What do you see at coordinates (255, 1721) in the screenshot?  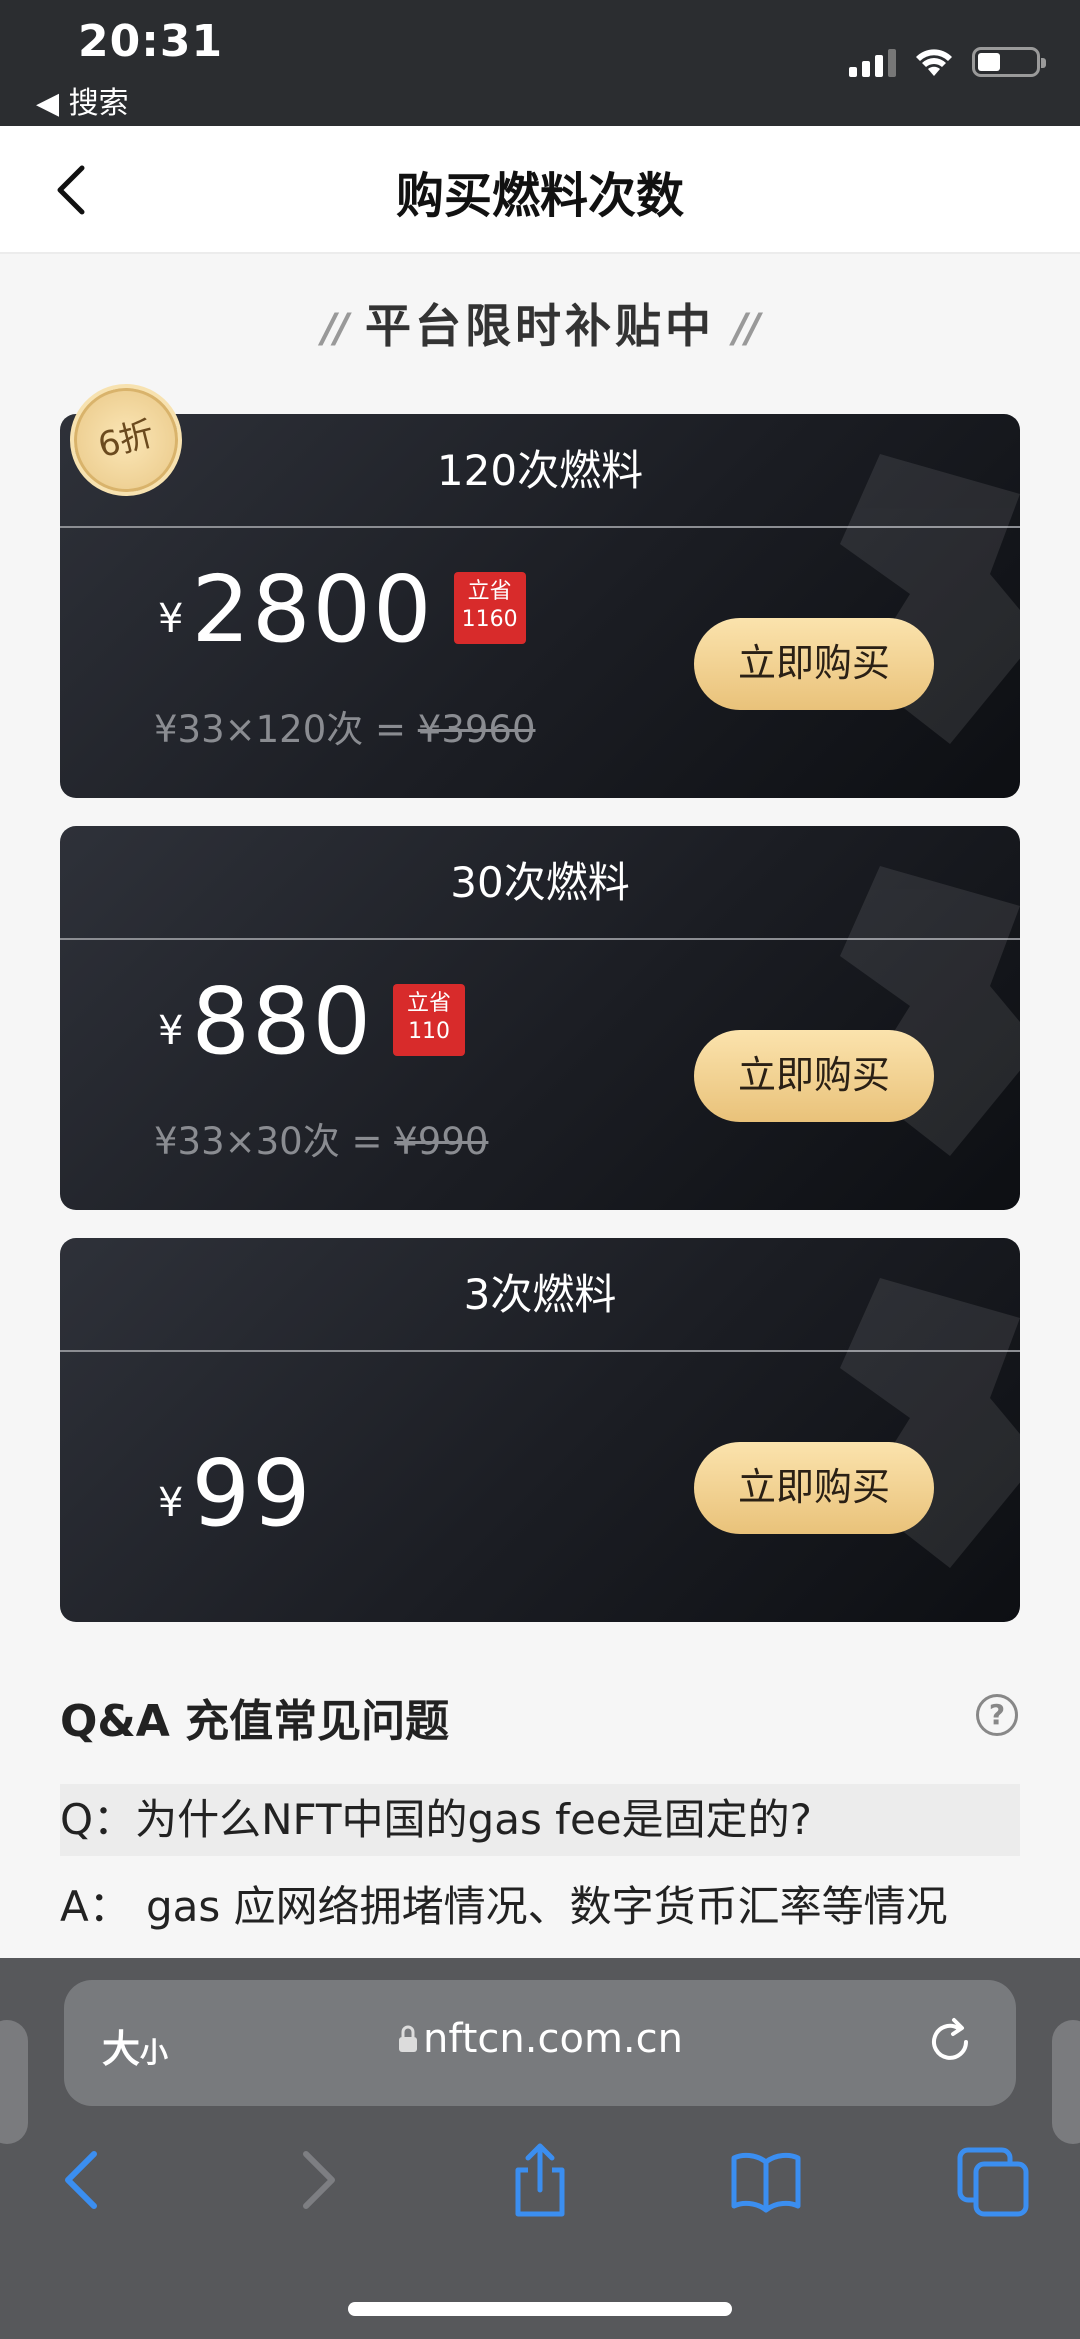 I see `qa-section-title: Q&A 充值常见问题` at bounding box center [255, 1721].